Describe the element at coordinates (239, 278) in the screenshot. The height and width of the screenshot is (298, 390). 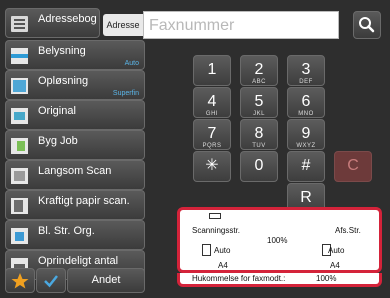
I see `memory-label: Hukommelse for faxmodt.:` at that location.